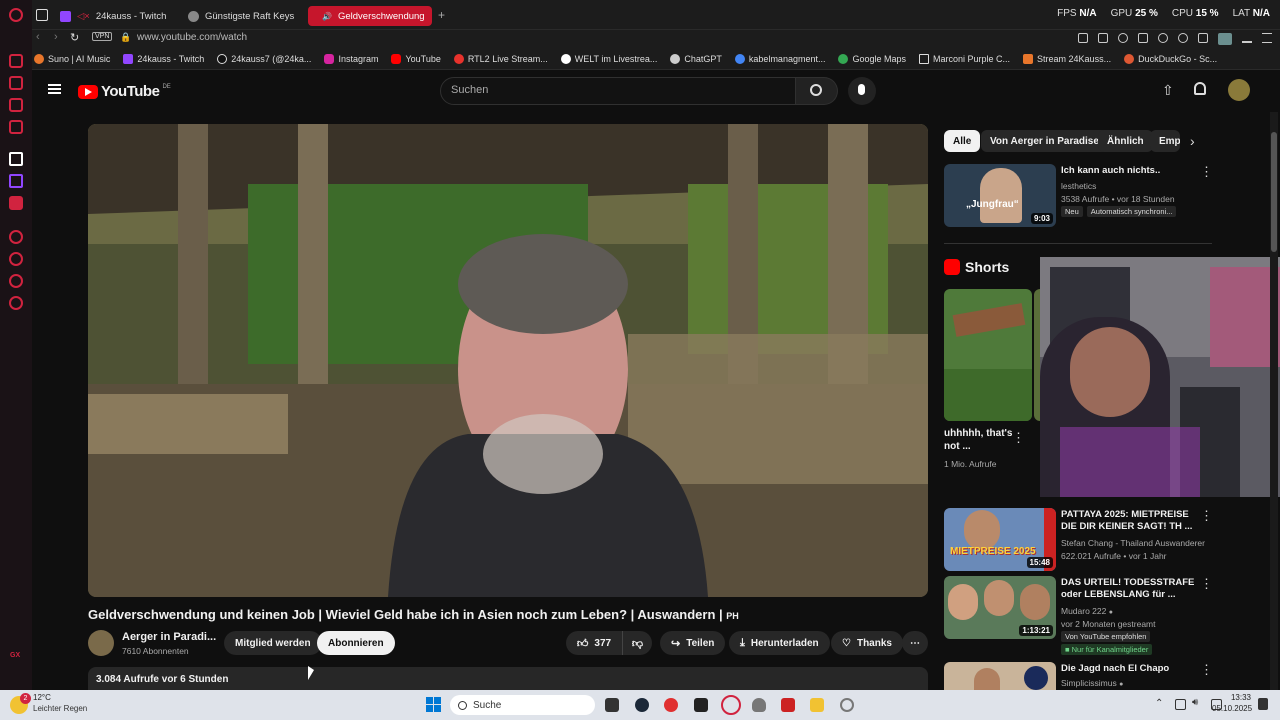  What do you see at coordinates (16, 203) in the screenshot?
I see `sidebar-youtube-icon` at bounding box center [16, 203].